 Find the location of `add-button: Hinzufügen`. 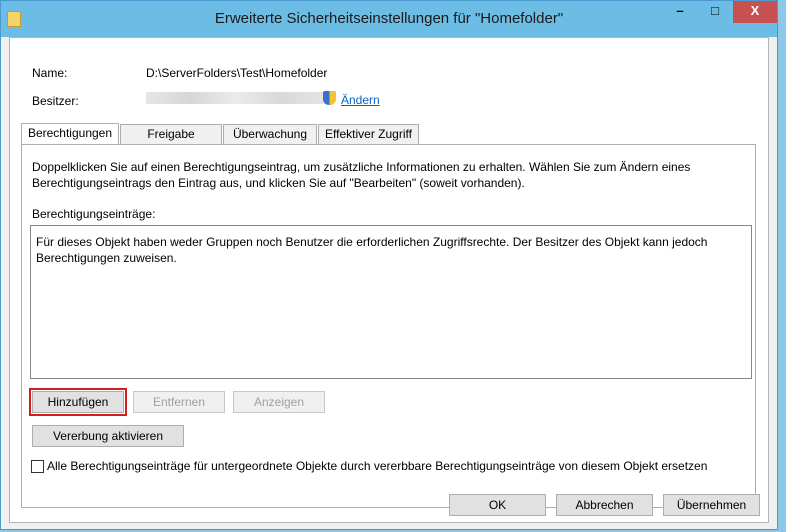

add-button: Hinzufügen is located at coordinates (78, 402).